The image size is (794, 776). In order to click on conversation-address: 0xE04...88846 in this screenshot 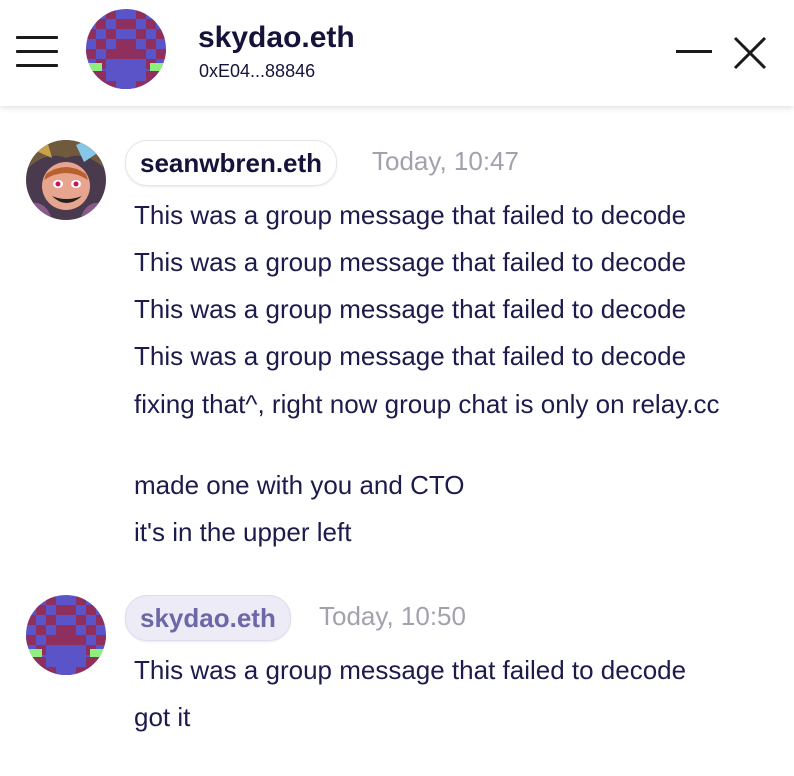, I will do `click(257, 71)`.